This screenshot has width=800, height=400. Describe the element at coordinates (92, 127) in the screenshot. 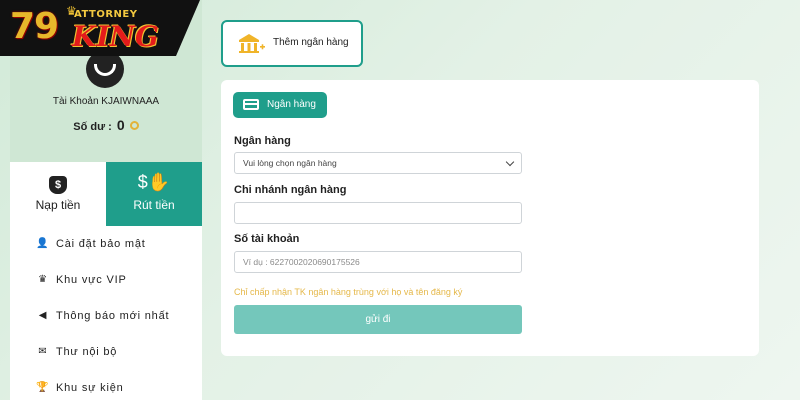

I see `balance-label: Số dư :` at that location.